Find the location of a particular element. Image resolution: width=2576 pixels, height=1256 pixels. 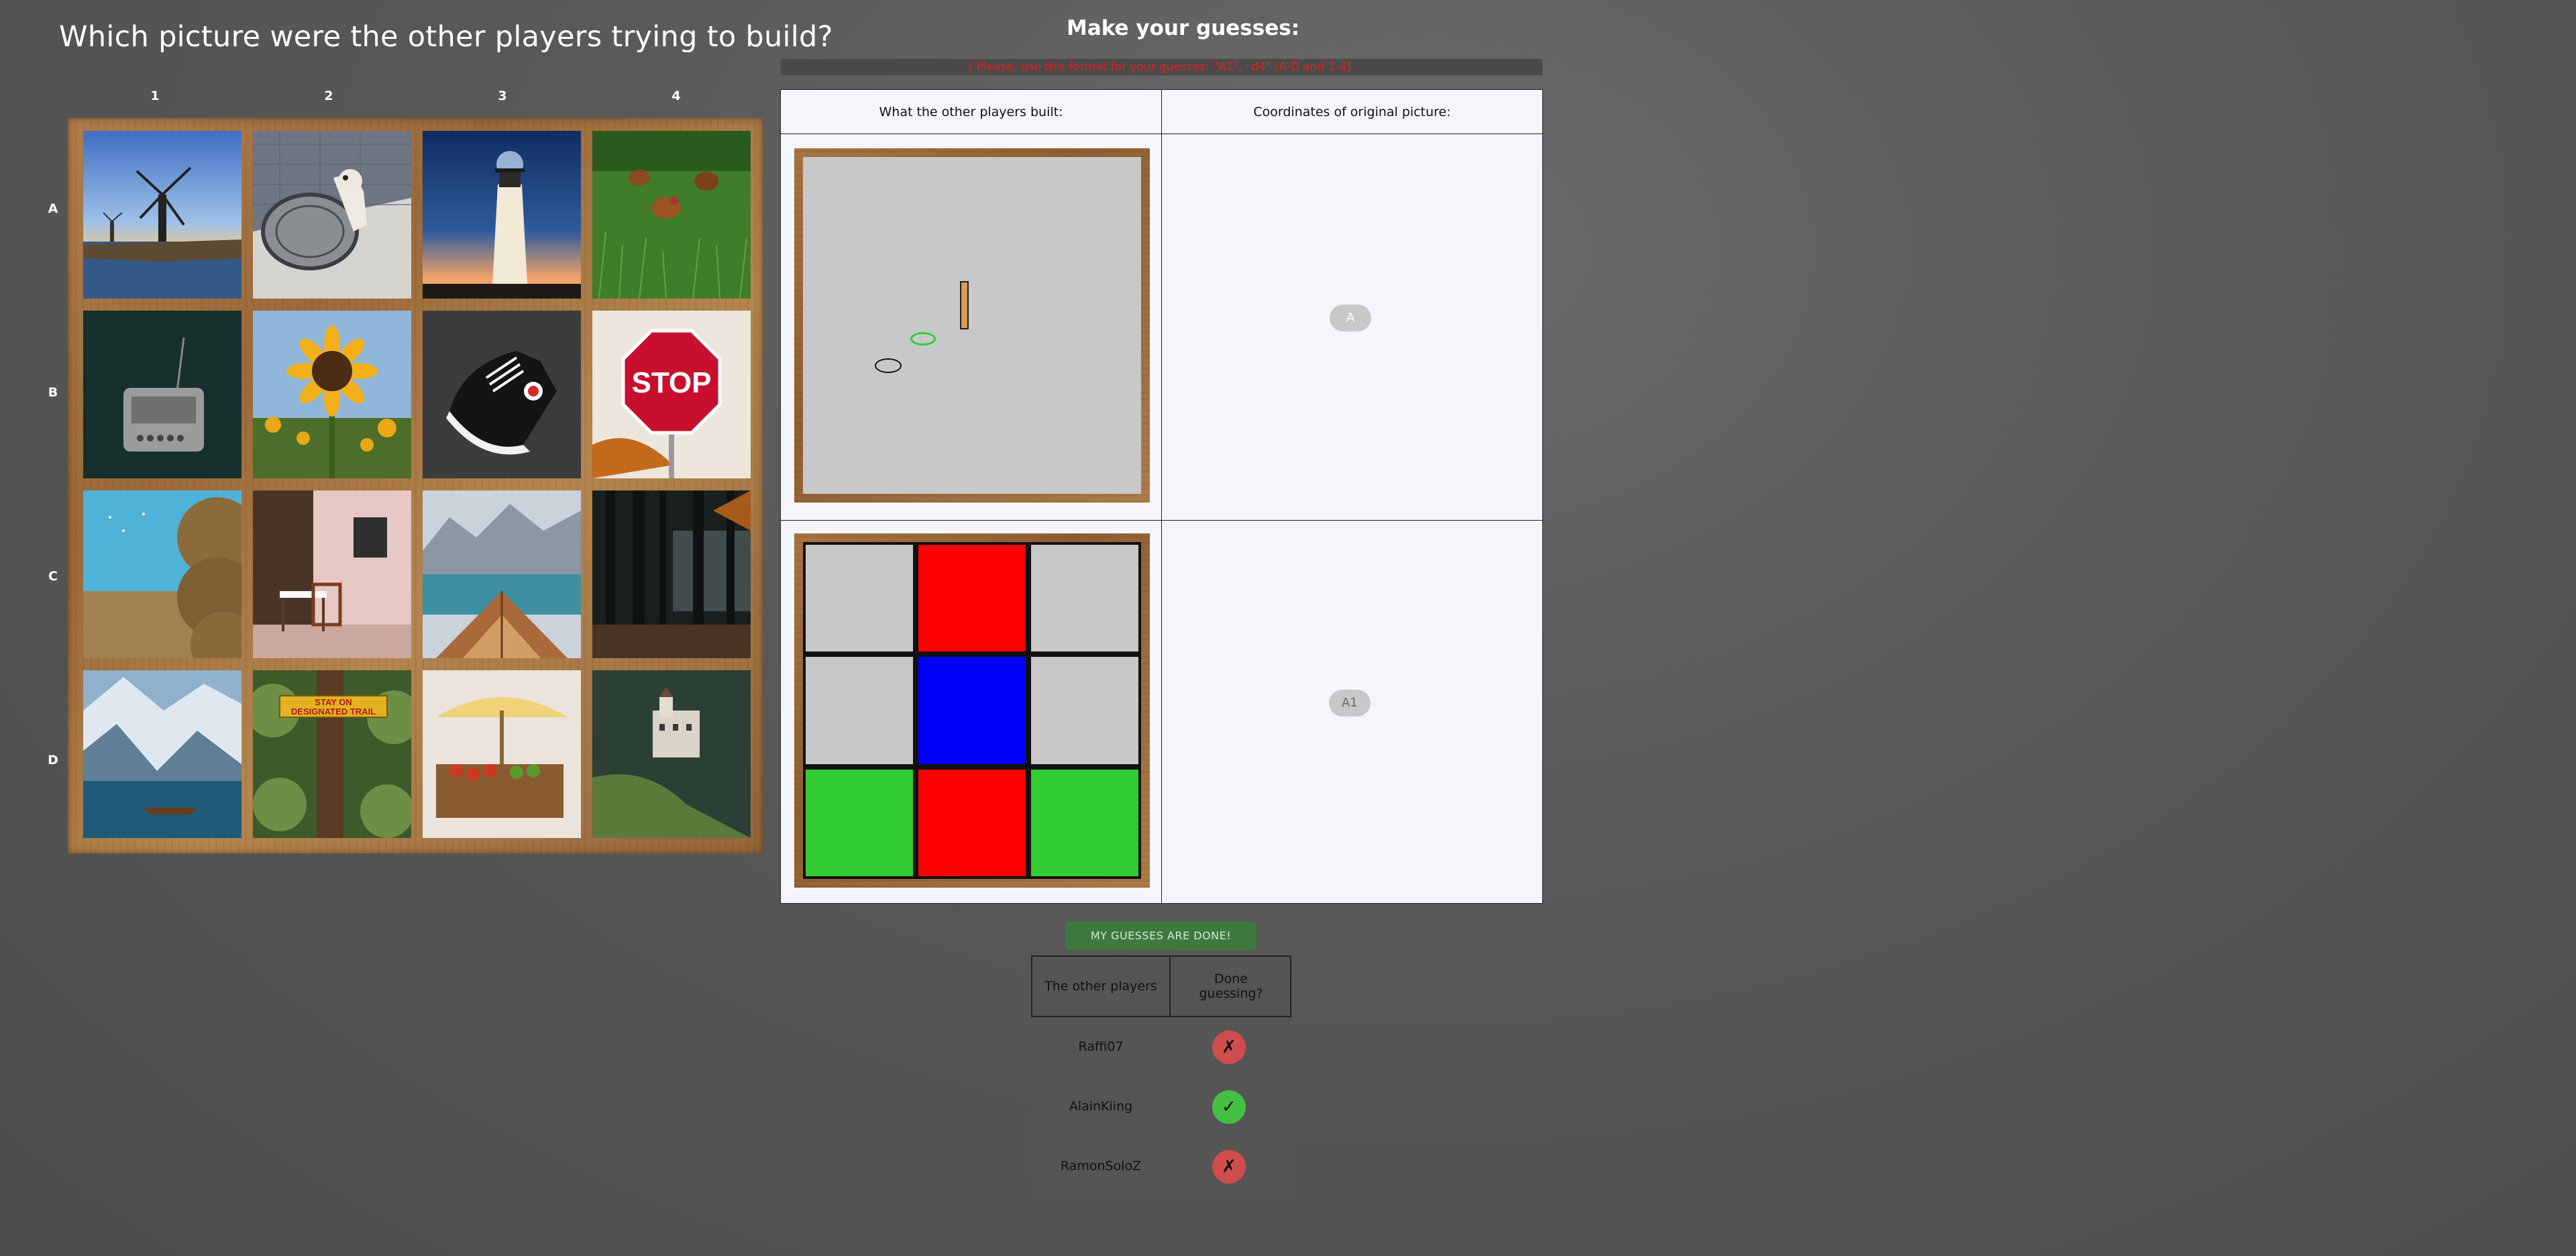

column-label-2: 2 is located at coordinates (328, 96).